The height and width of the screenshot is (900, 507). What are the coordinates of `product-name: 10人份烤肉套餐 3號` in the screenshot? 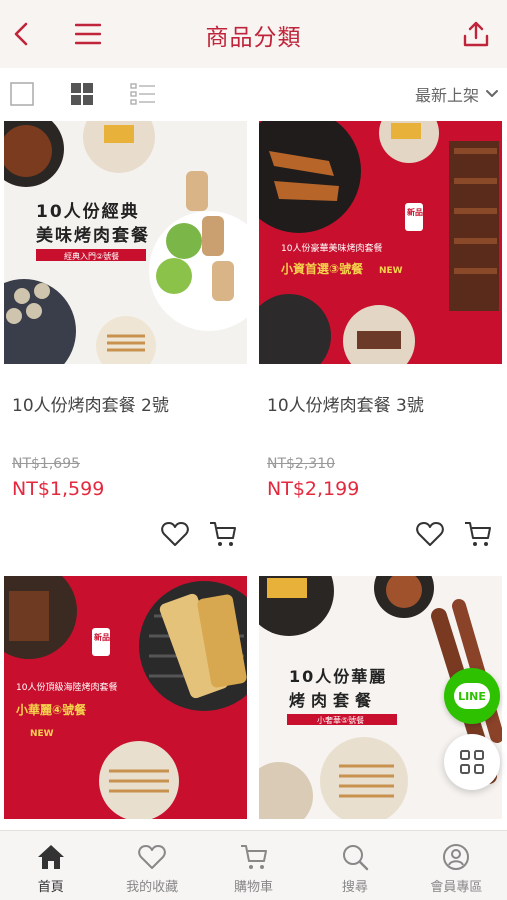 It's located at (345, 403).